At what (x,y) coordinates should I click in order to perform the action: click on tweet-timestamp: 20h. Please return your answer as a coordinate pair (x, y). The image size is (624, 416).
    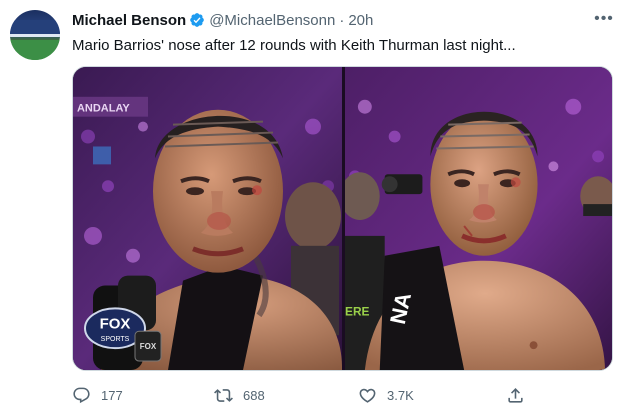
    Looking at the image, I should click on (360, 20).